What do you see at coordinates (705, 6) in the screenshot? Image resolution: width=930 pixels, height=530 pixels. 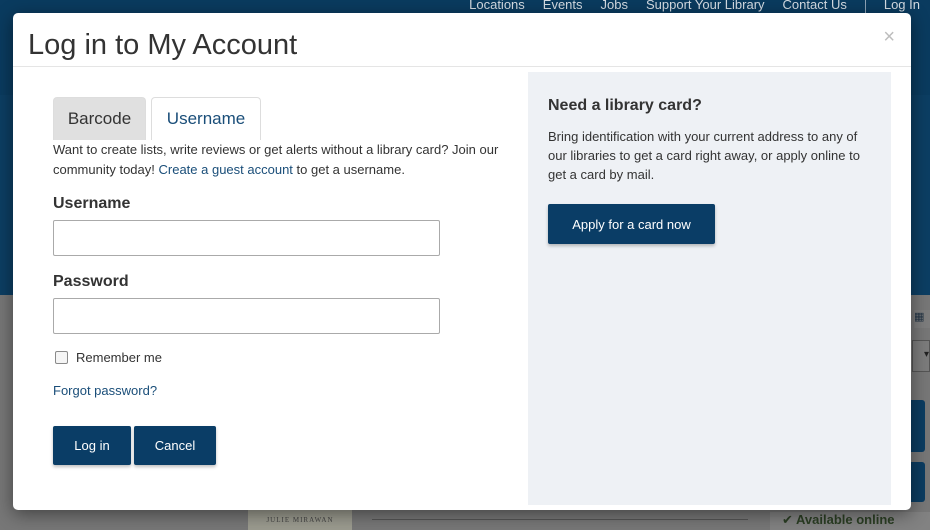 I see `nav-support: Support Your Library` at bounding box center [705, 6].